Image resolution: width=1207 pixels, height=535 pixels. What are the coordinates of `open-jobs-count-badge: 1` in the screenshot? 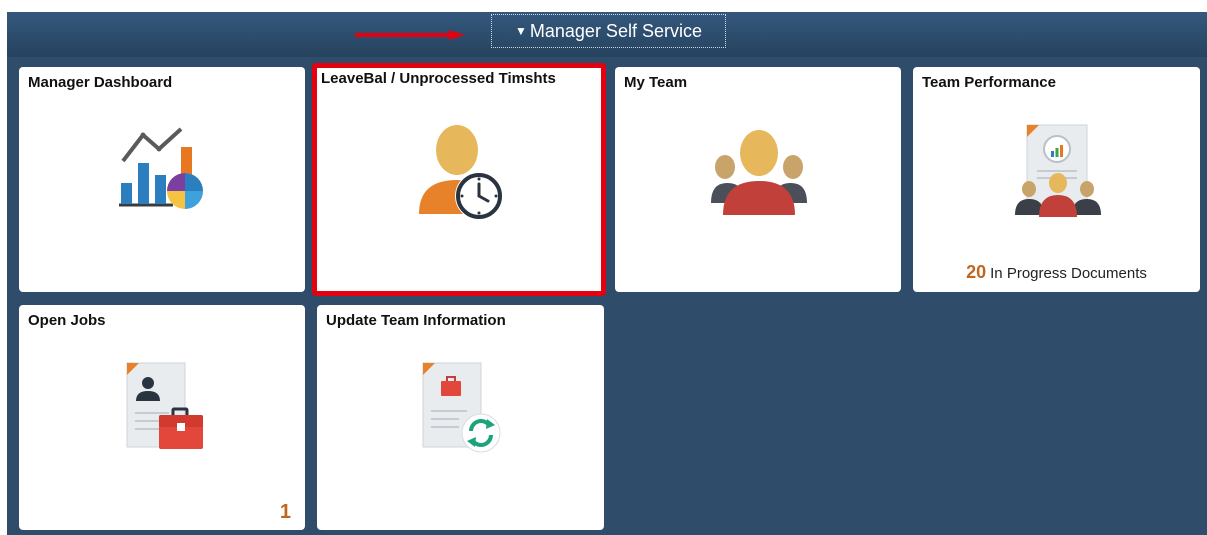 It's located at (285, 512).